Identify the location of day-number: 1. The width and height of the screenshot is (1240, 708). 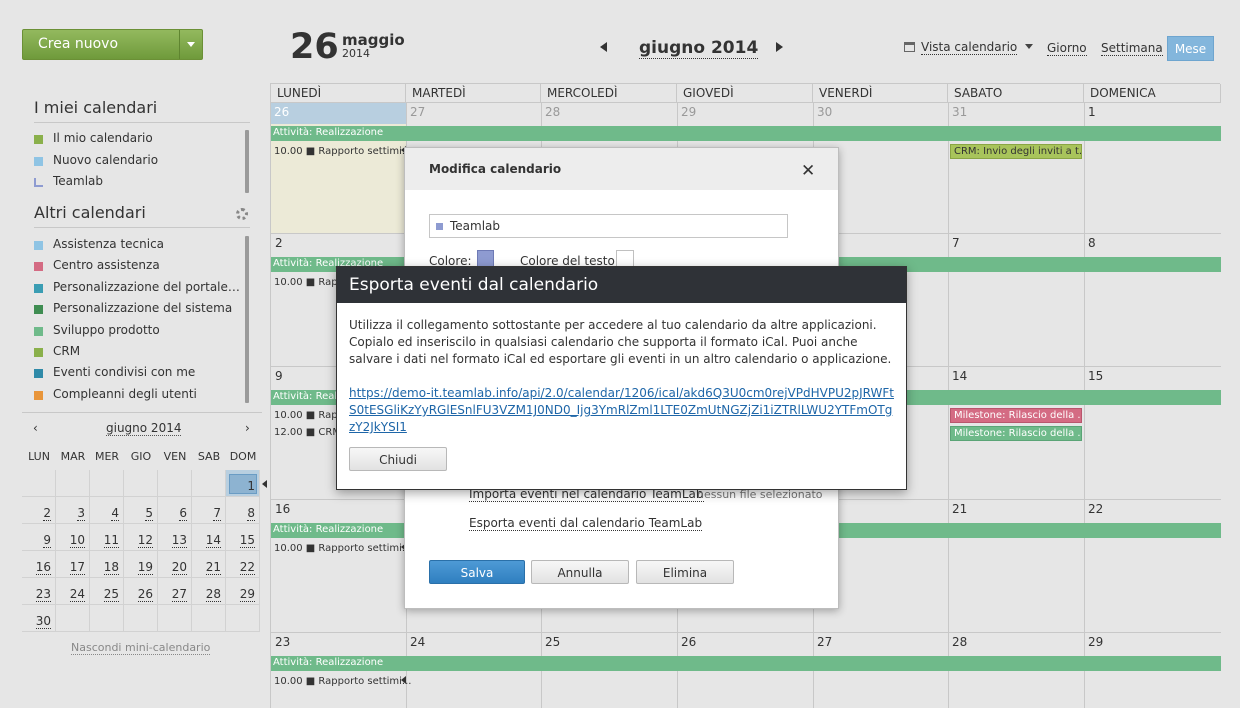
(1092, 112).